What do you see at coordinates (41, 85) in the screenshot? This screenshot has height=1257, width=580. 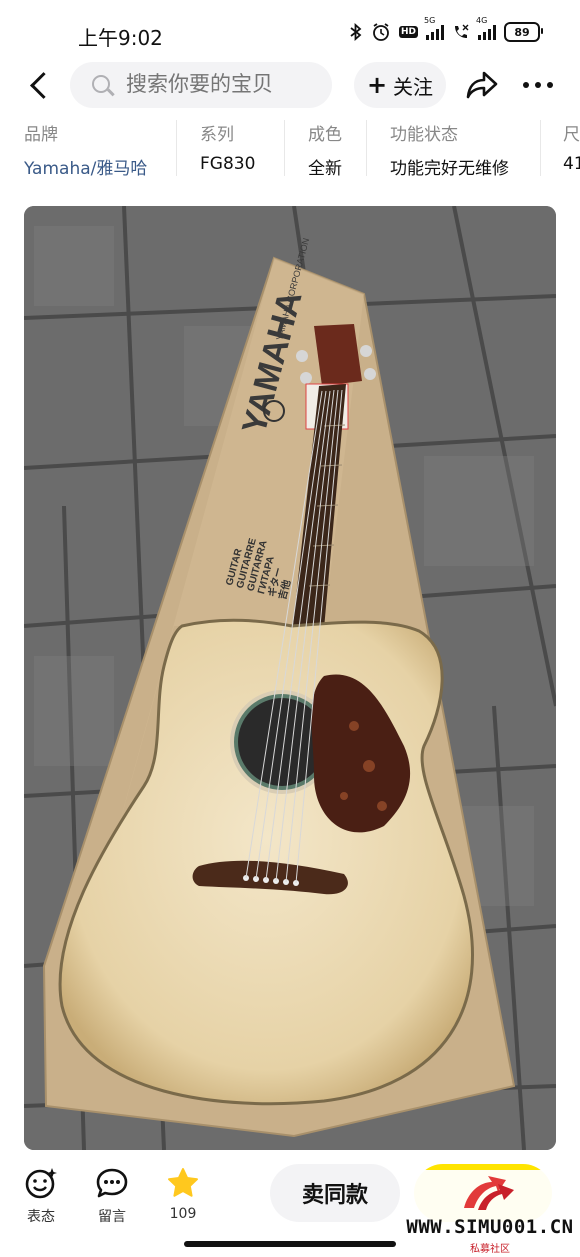 I see `back-icon` at bounding box center [41, 85].